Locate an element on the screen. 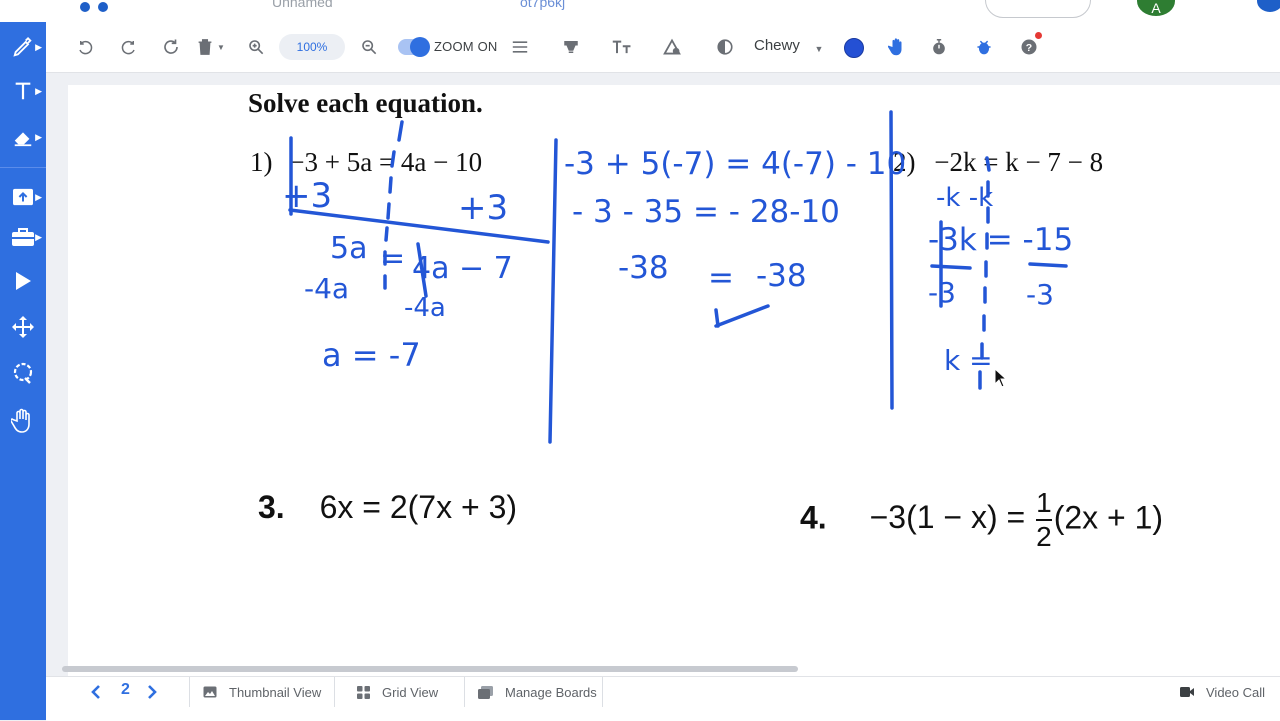 The height and width of the screenshot is (721, 1280). timer-icon is located at coordinates (939, 47).